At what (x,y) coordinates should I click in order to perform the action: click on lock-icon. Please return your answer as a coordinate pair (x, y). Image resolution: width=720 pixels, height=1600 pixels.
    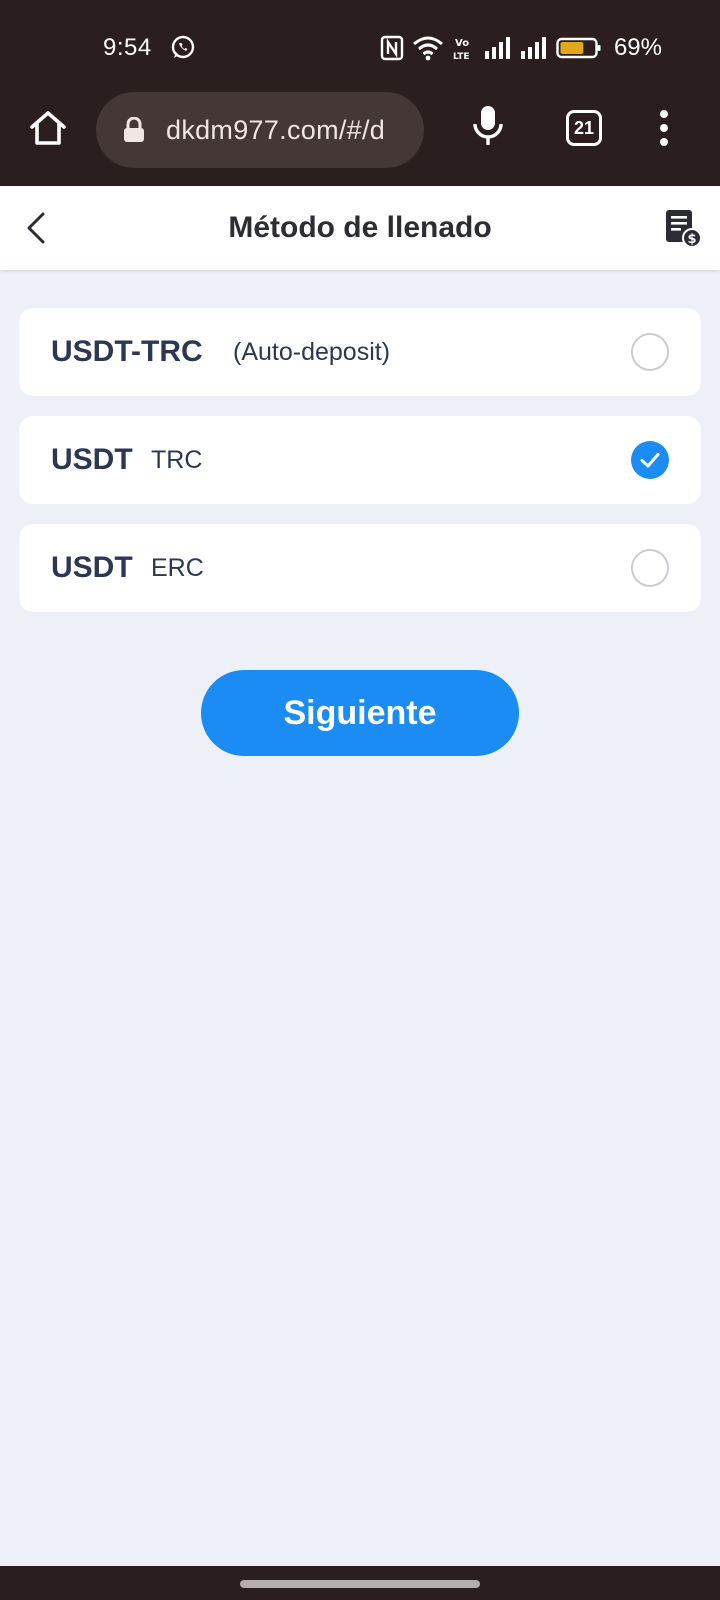
    Looking at the image, I should click on (134, 129).